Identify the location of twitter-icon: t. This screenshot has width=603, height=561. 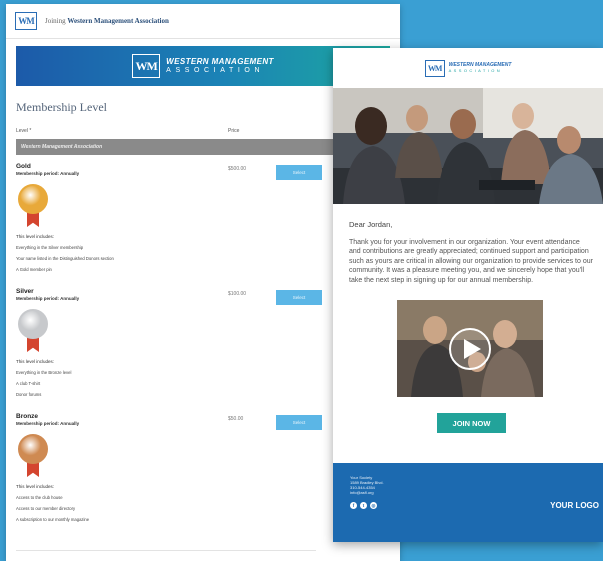
(363, 505).